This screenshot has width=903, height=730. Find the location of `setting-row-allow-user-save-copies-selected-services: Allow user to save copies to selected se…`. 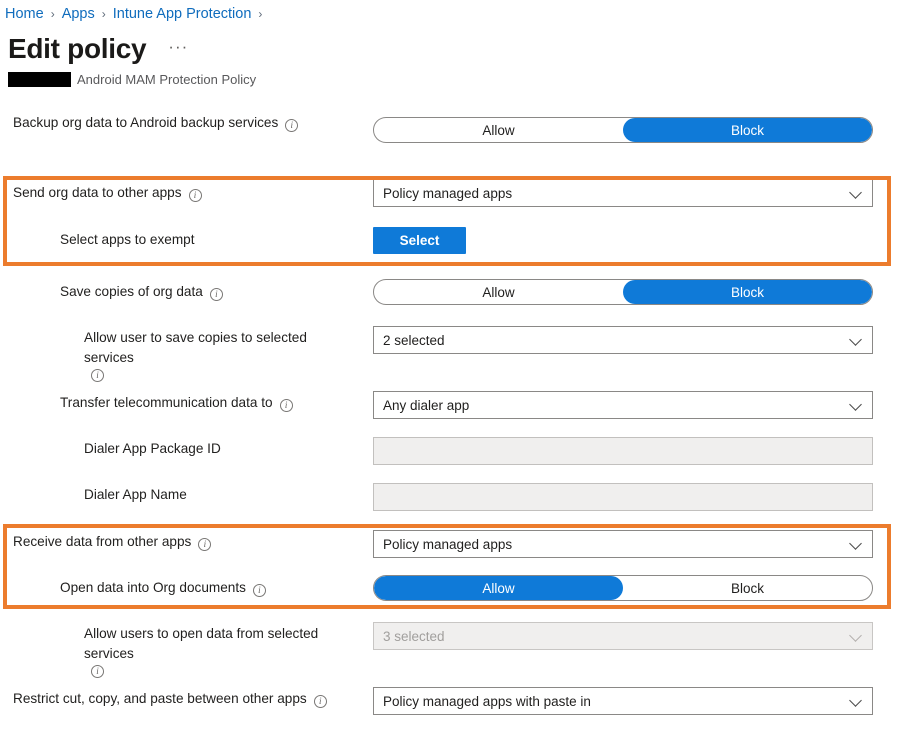

setting-row-allow-user-save-copies-selected-services: Allow user to save copies to selected se… is located at coordinates (451, 354).